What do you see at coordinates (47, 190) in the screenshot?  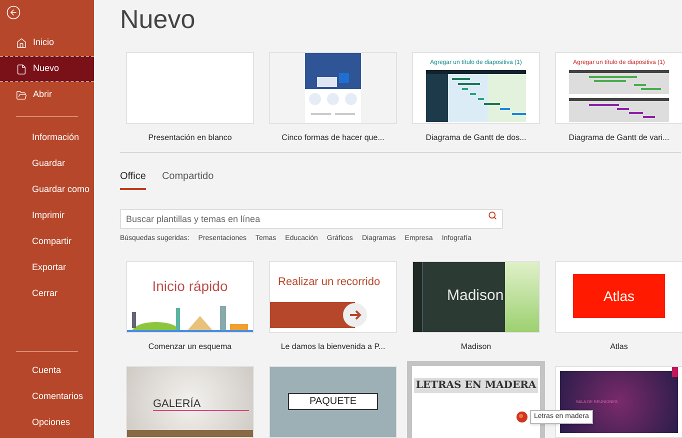 I see `sidebar-item: Guardar como` at bounding box center [47, 190].